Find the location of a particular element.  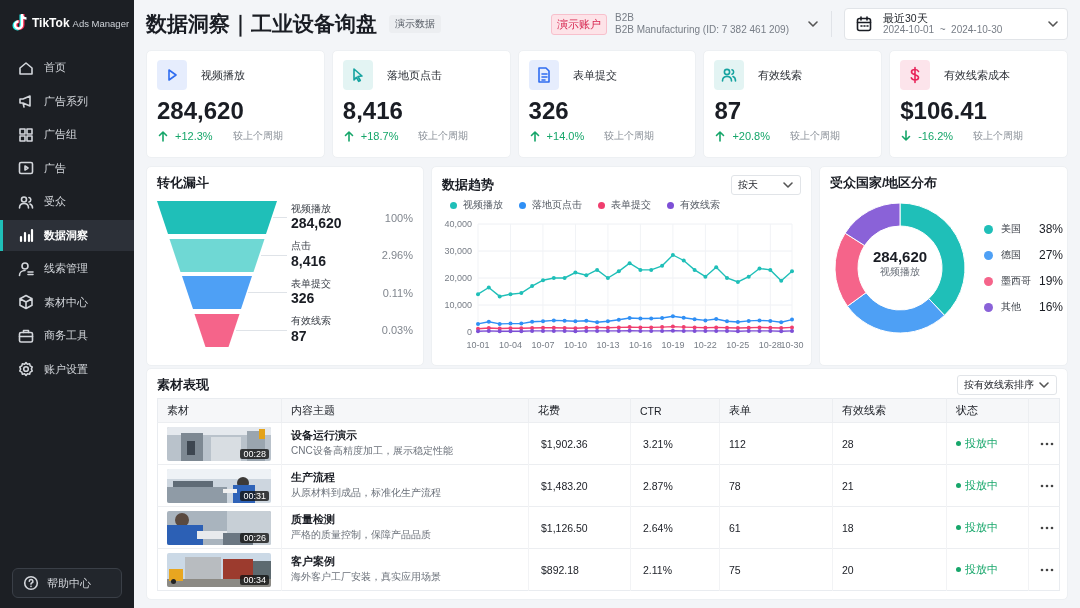

metric-label: 有效线索 is located at coordinates (780, 75).